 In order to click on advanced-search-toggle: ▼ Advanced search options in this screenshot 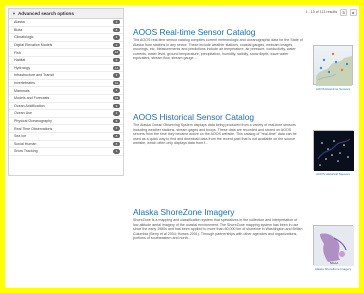, I will do `click(66, 14)`.